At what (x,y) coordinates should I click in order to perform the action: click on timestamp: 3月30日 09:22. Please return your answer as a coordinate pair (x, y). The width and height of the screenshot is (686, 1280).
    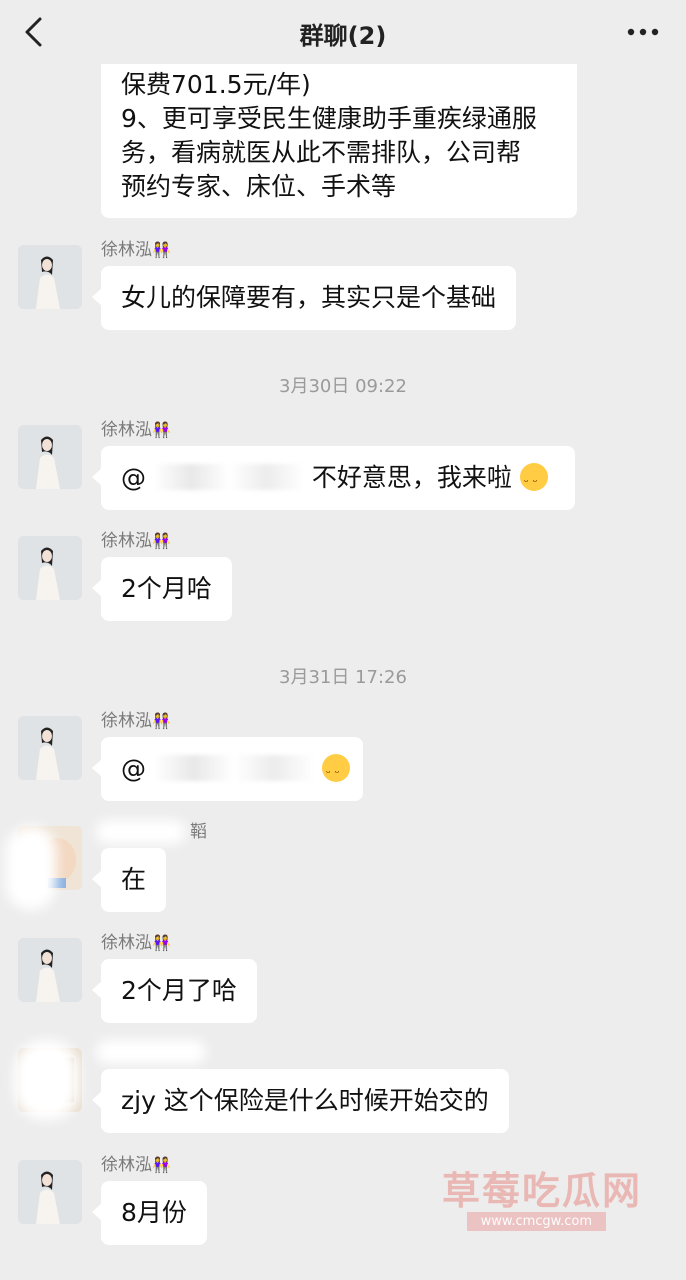
    Looking at the image, I should click on (343, 386).